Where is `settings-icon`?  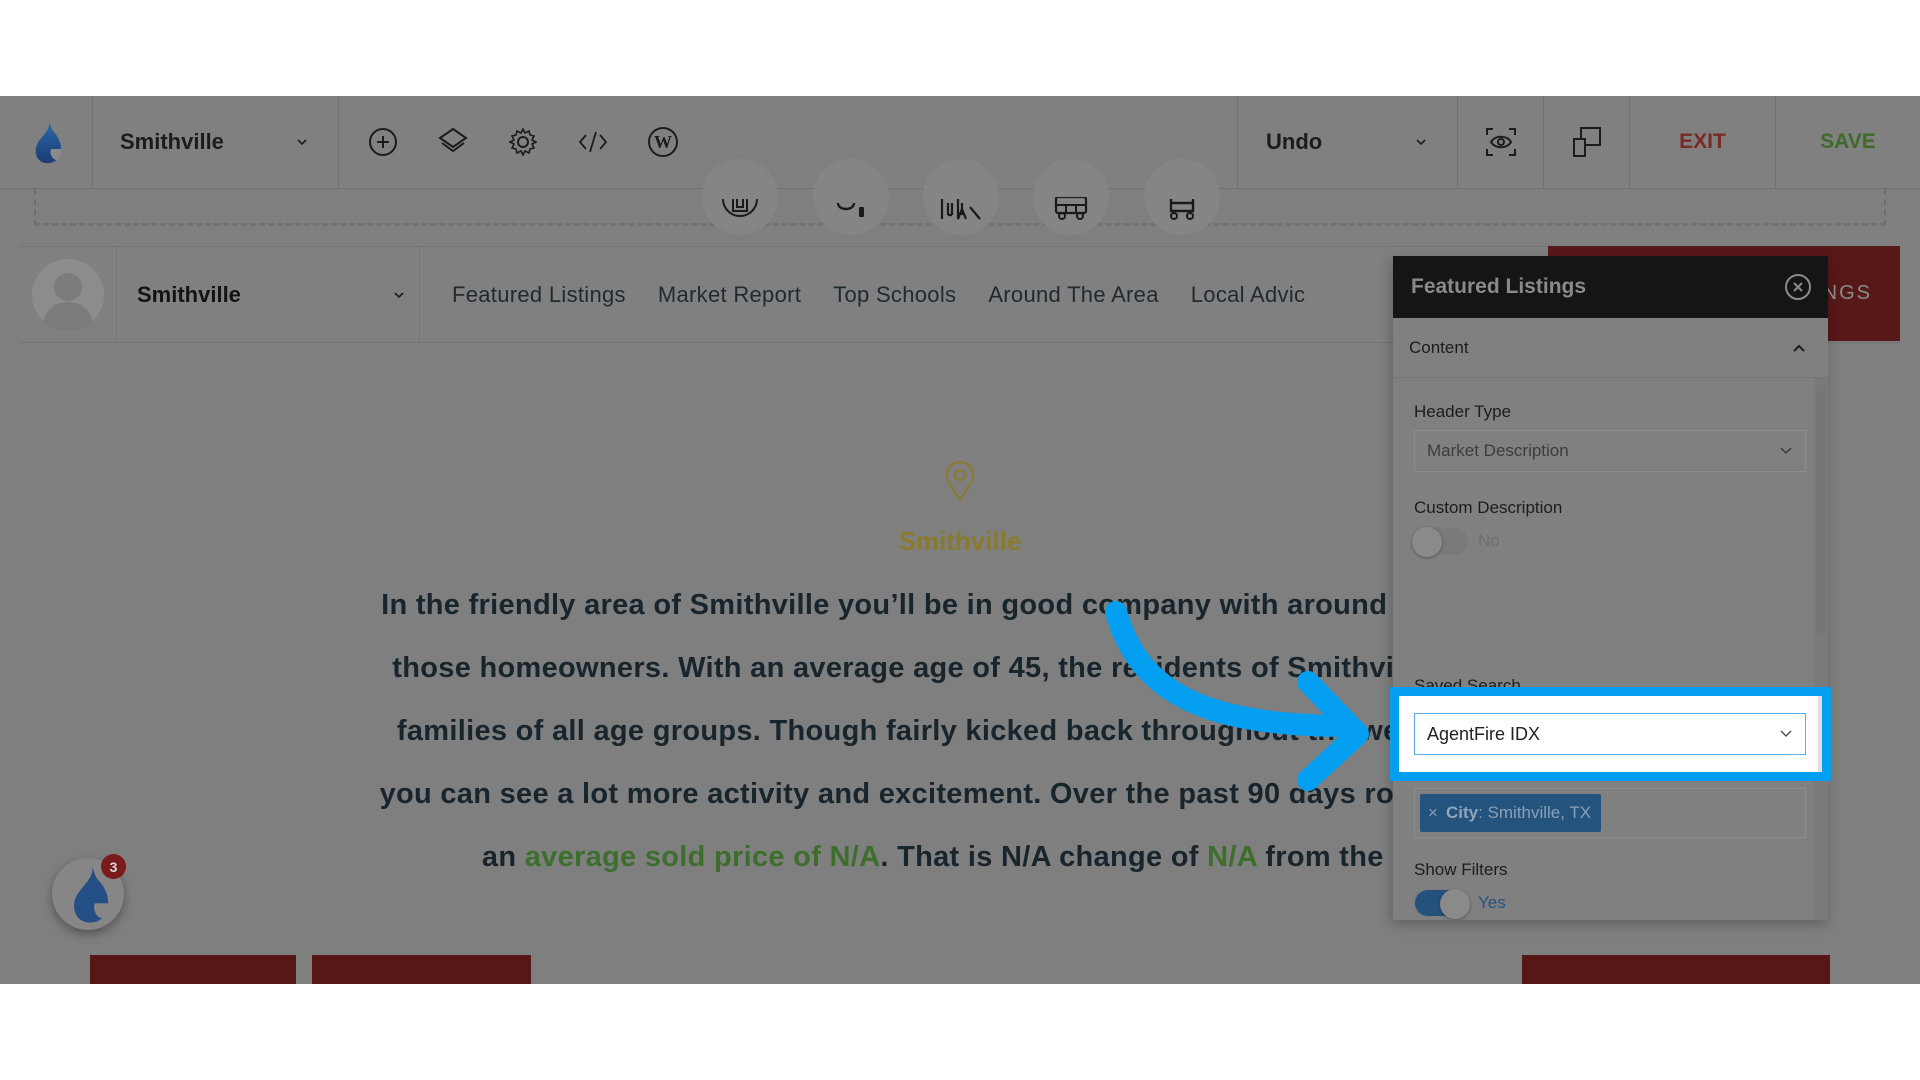 settings-icon is located at coordinates (523, 142).